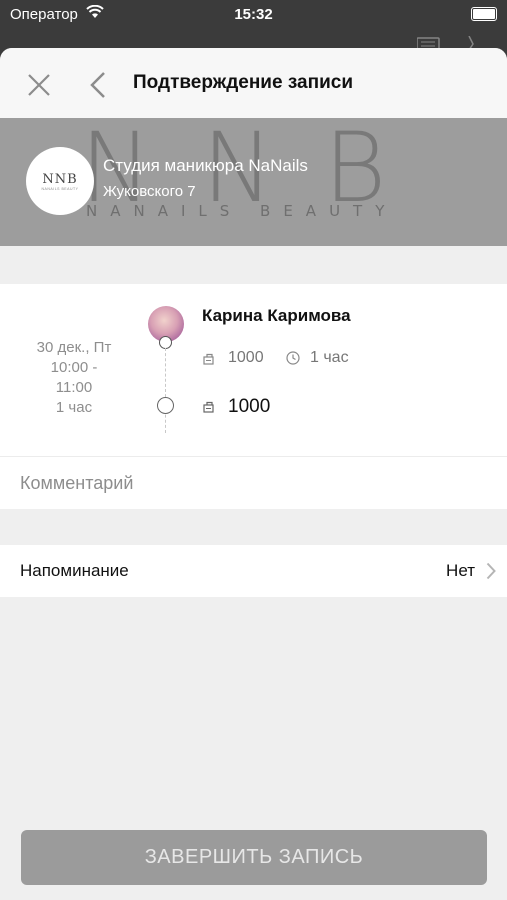 The height and width of the screenshot is (900, 507). Describe the element at coordinates (165, 390) in the screenshot. I see `timeline-line` at that location.